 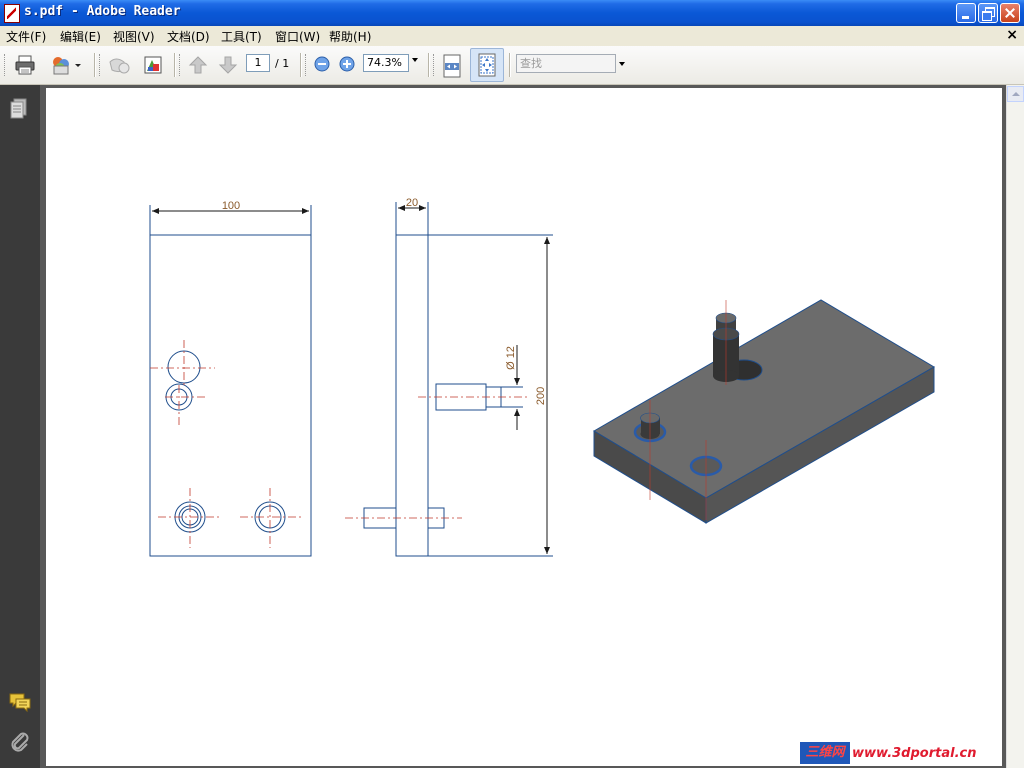 What do you see at coordinates (1010, 13) in the screenshot?
I see `close-button` at bounding box center [1010, 13].